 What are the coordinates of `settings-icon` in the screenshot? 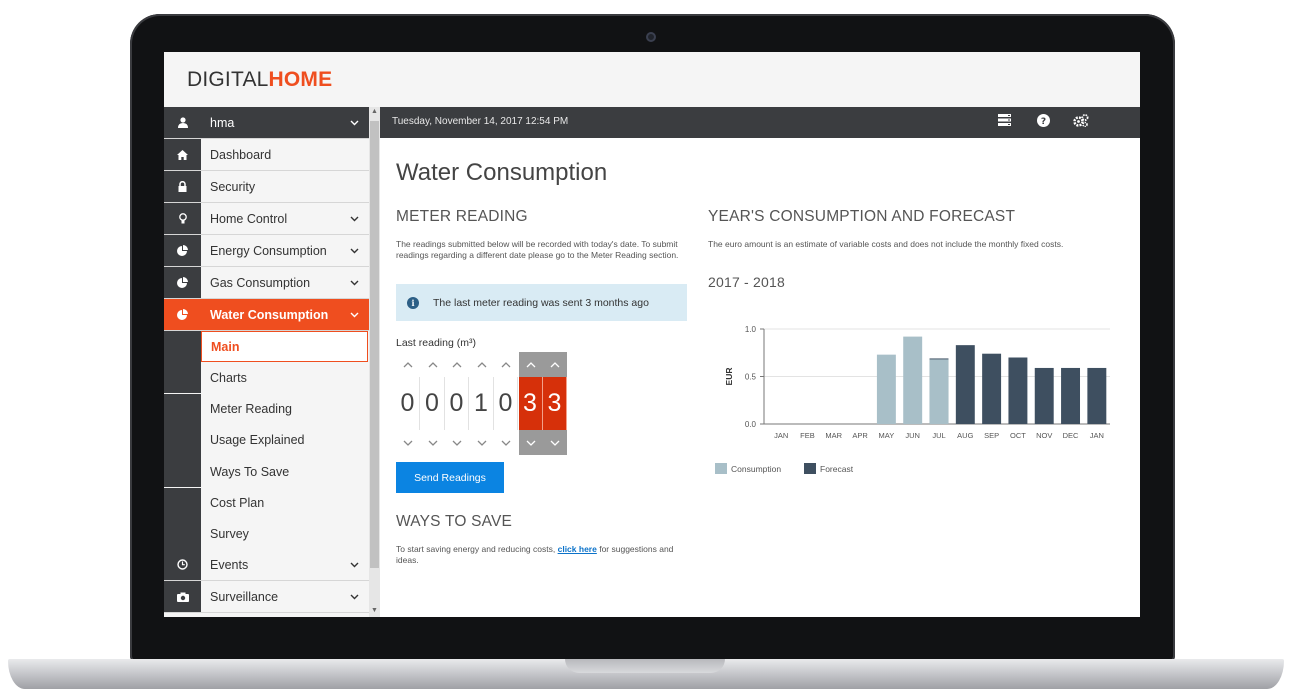 It's located at (1081, 122).